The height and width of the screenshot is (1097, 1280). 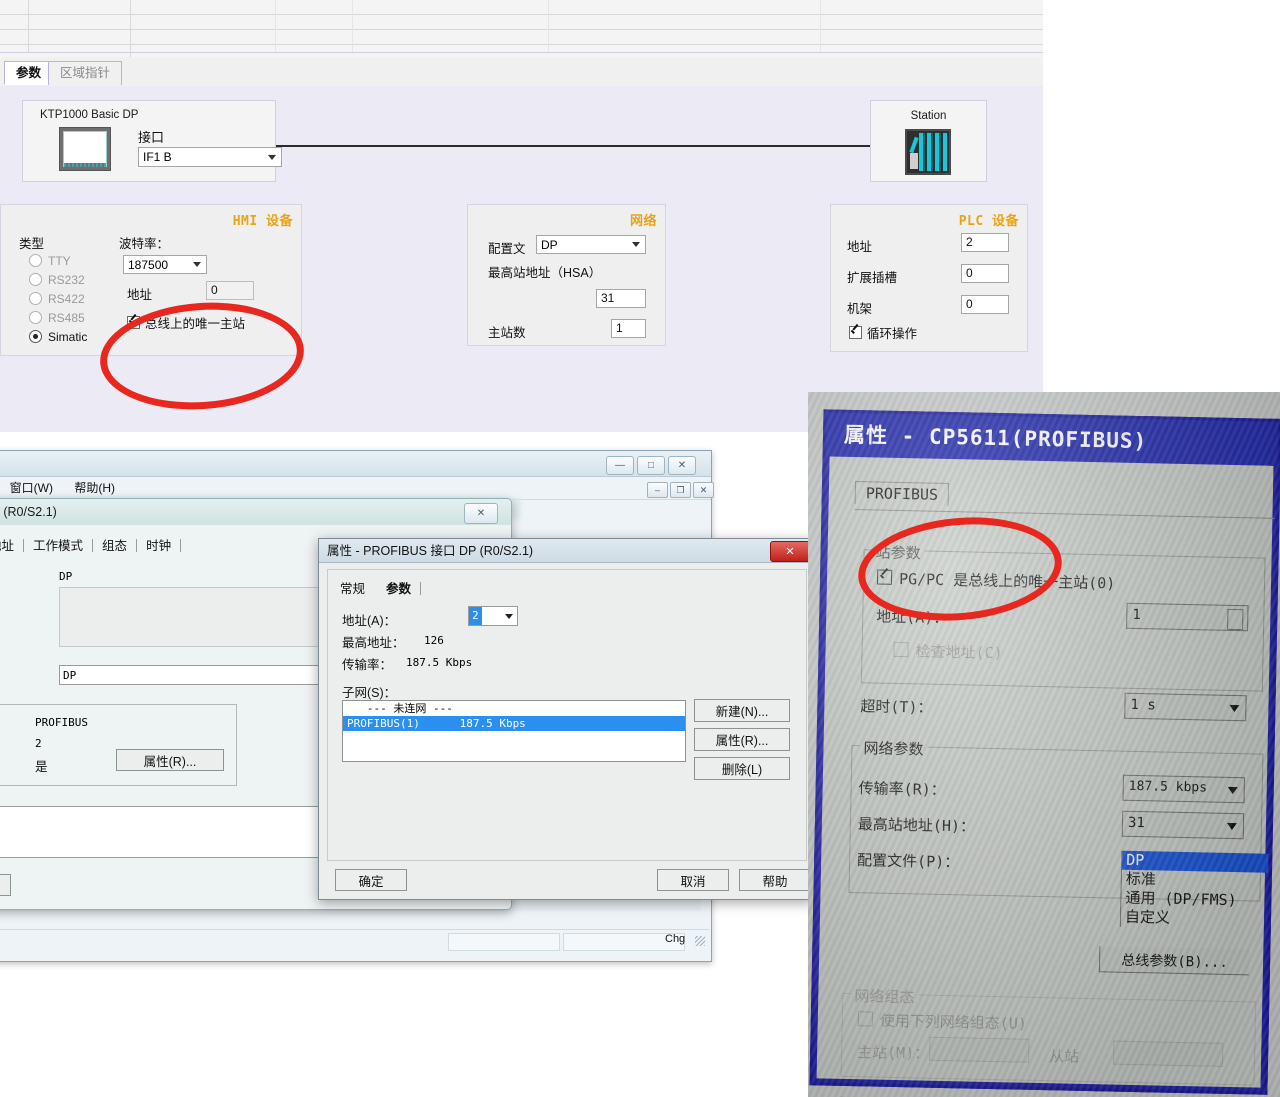 What do you see at coordinates (979, 1049) in the screenshot?
I see `cp5611-masters-spinner` at bounding box center [979, 1049].